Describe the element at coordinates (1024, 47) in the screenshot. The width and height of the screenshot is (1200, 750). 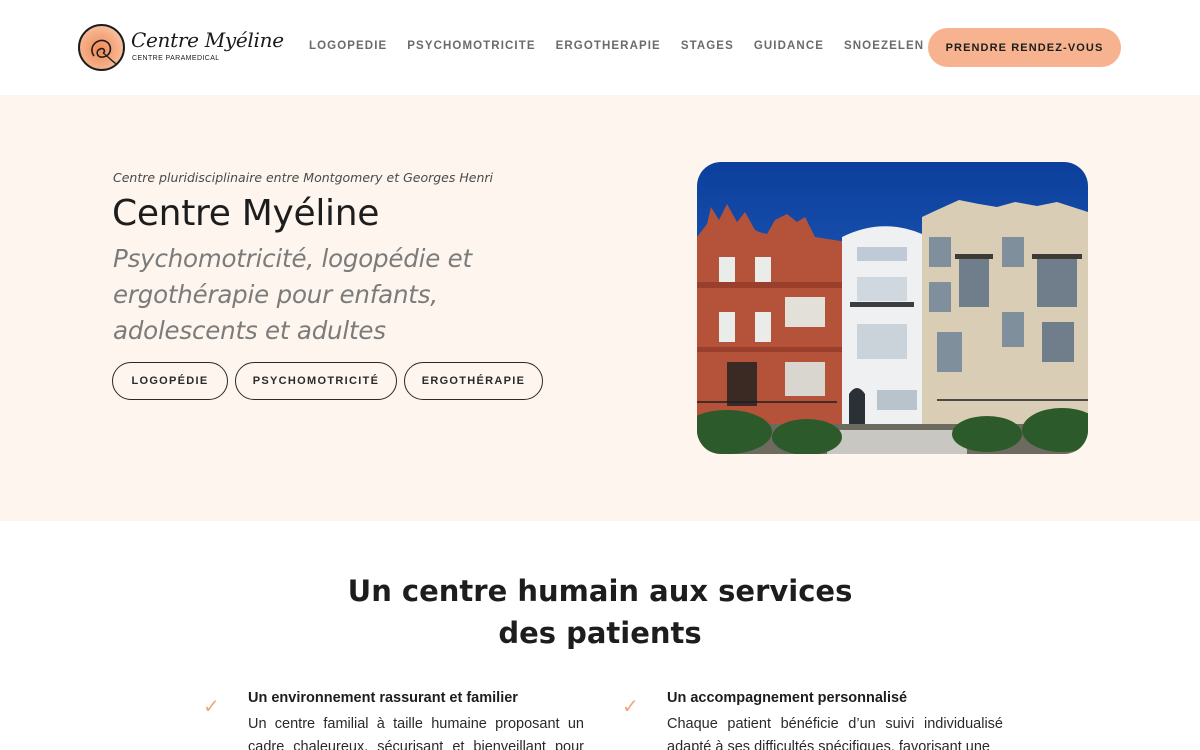
I see `book-appointment-button: PRENDRE RENDEZ-VOUS` at that location.